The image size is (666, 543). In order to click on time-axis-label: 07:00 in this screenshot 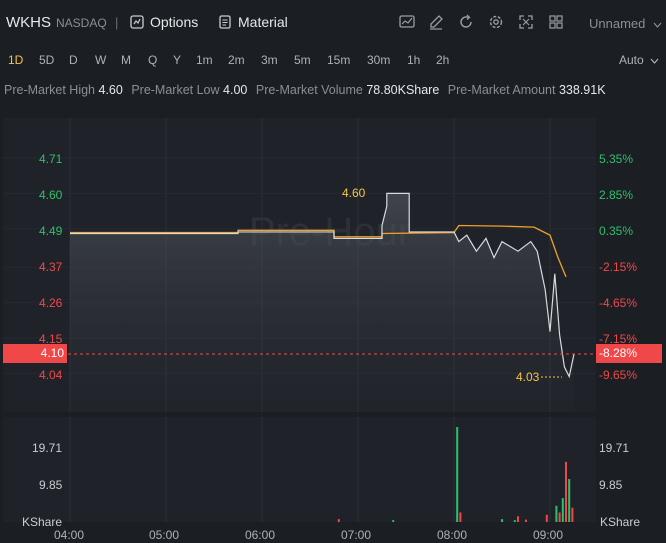, I will do `click(356, 535)`.